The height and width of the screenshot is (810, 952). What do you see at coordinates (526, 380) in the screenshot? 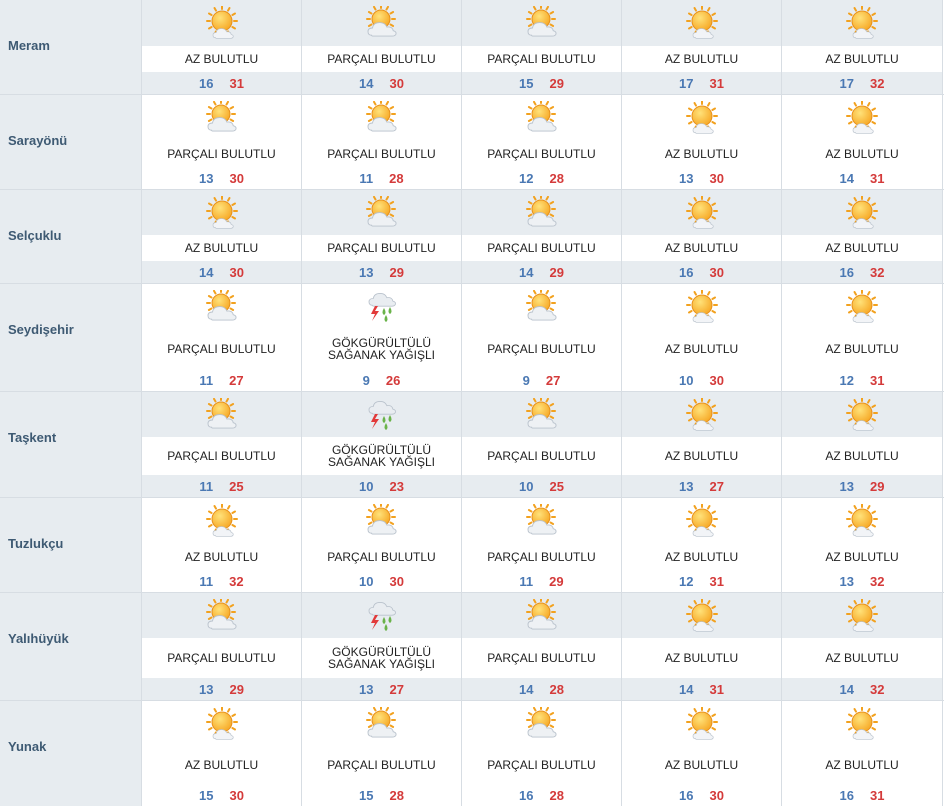
I see `min-temp: 9` at bounding box center [526, 380].